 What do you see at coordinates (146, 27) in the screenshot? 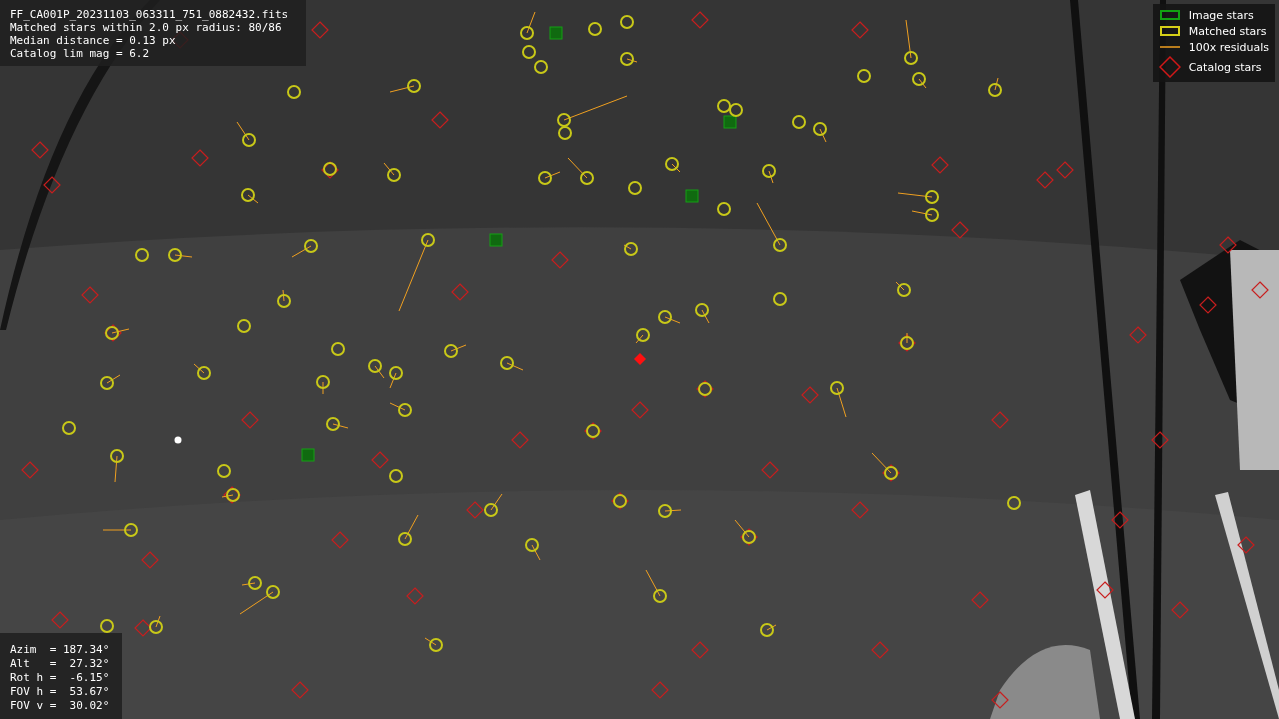
I see `info-line: Matched stars within 2.0 px radius: 80/86` at bounding box center [146, 27].